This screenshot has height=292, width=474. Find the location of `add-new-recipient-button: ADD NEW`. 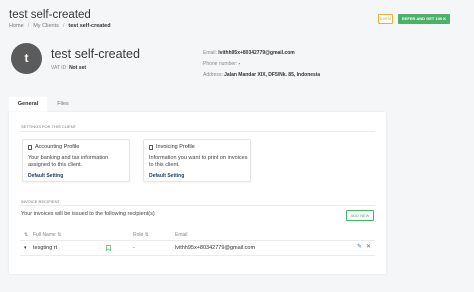

add-new-recipient-button: ADD NEW is located at coordinates (360, 215).